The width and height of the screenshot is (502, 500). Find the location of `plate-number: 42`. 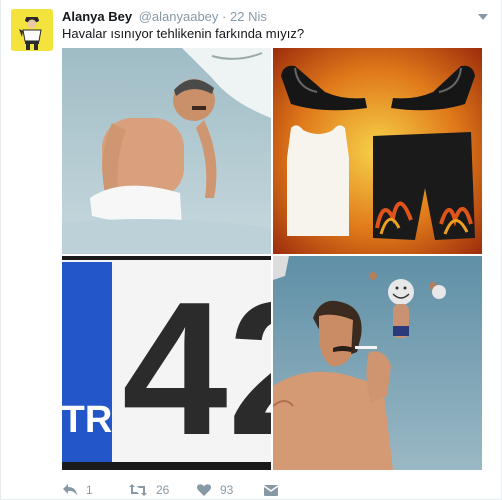

plate-number: 42 is located at coordinates (196, 366).